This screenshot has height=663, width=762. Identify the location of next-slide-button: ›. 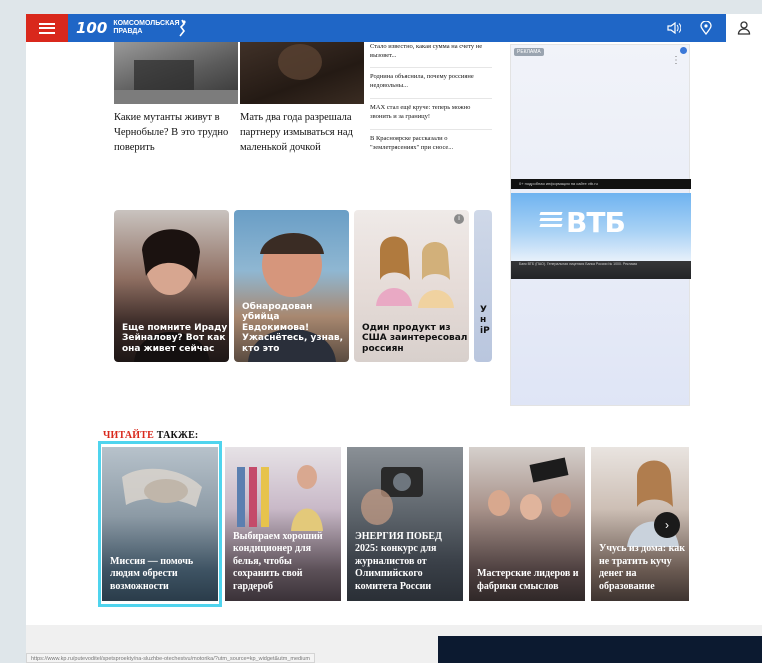
(667, 525).